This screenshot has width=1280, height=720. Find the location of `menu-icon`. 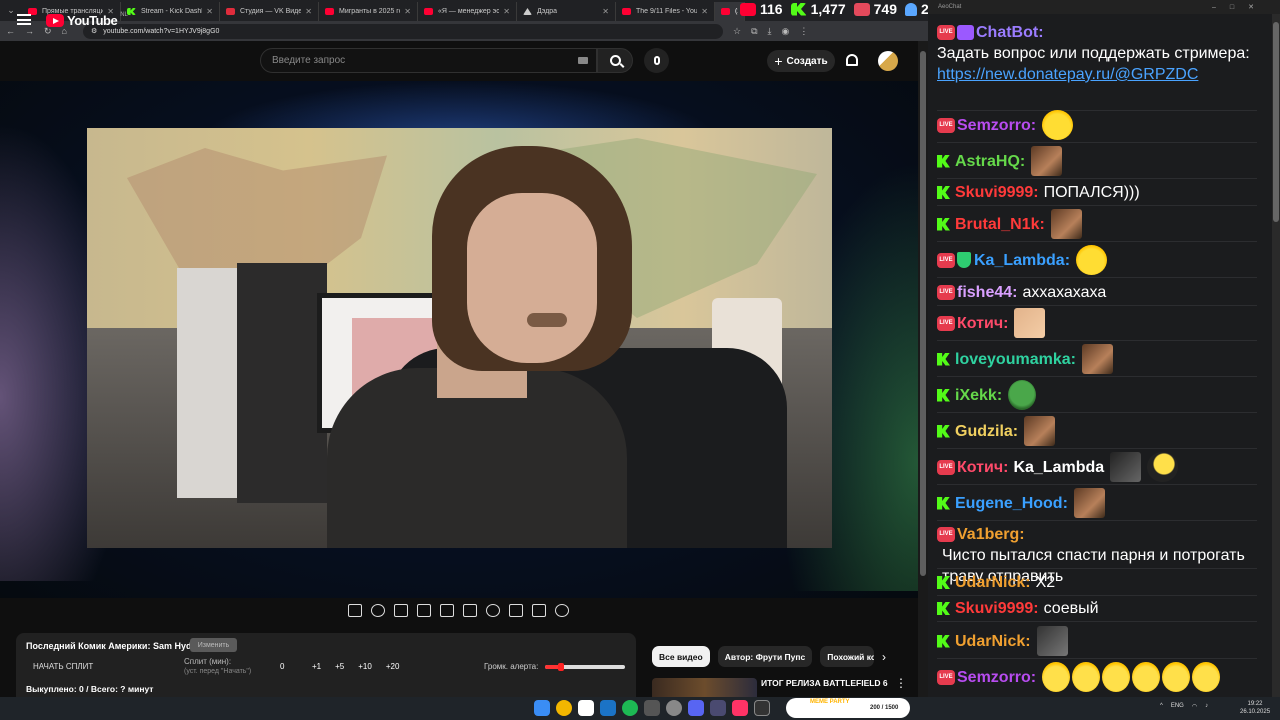

menu-icon is located at coordinates (24, 19).